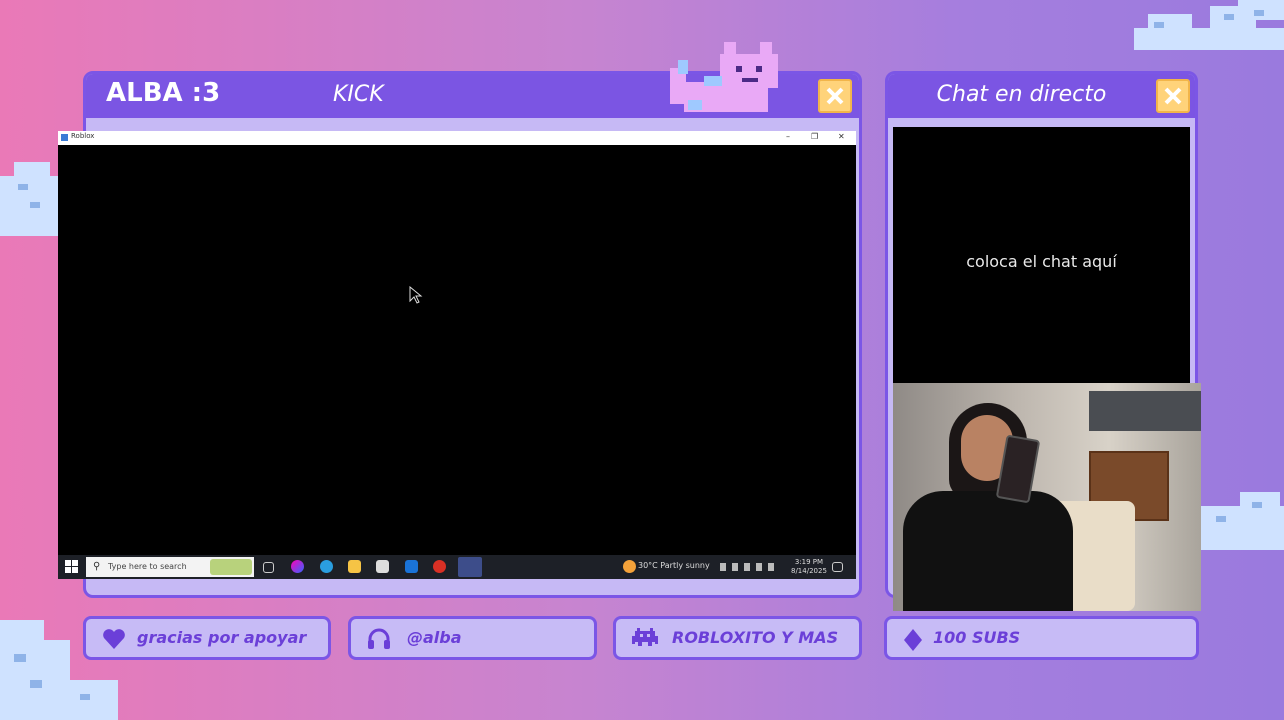 The width and height of the screenshot is (1284, 720). Describe the element at coordinates (841, 136) in the screenshot. I see `window-close-button: ✕` at that location.